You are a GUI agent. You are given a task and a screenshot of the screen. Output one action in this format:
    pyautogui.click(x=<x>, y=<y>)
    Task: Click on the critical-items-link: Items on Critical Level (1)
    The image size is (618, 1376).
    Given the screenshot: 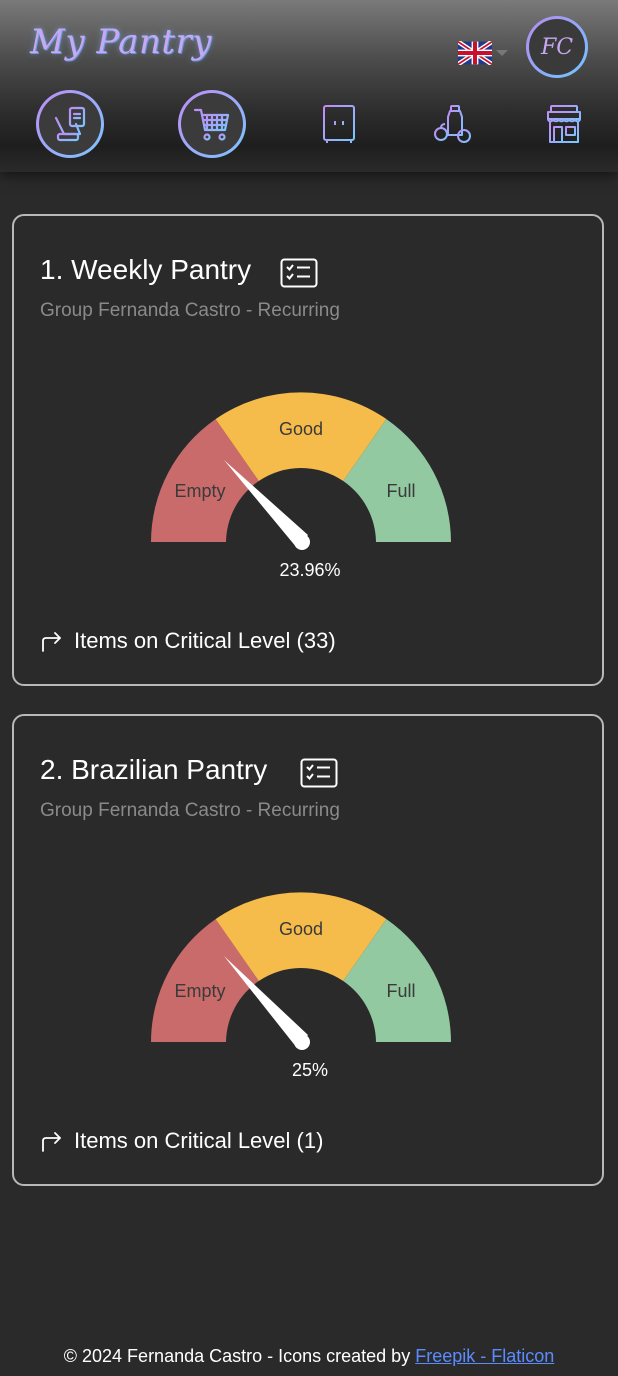 What is the action you would take?
    pyautogui.click(x=181, y=1141)
    